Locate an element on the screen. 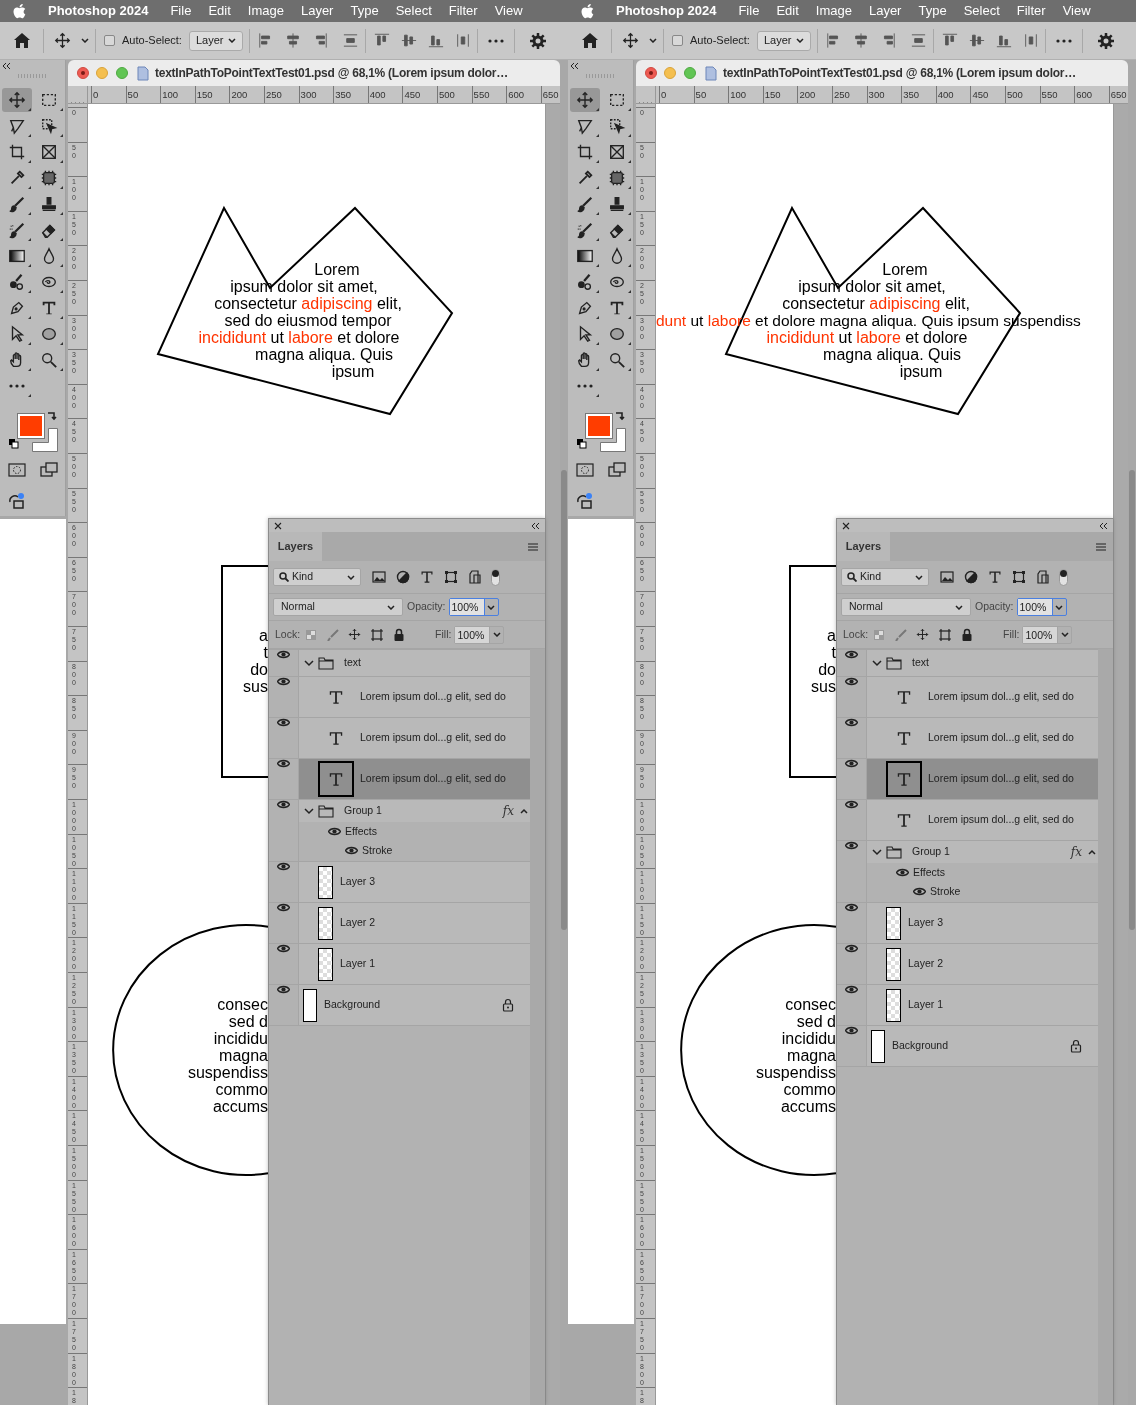 The image size is (1136, 1405). filter-dropdown: Kind is located at coordinates (317, 577).